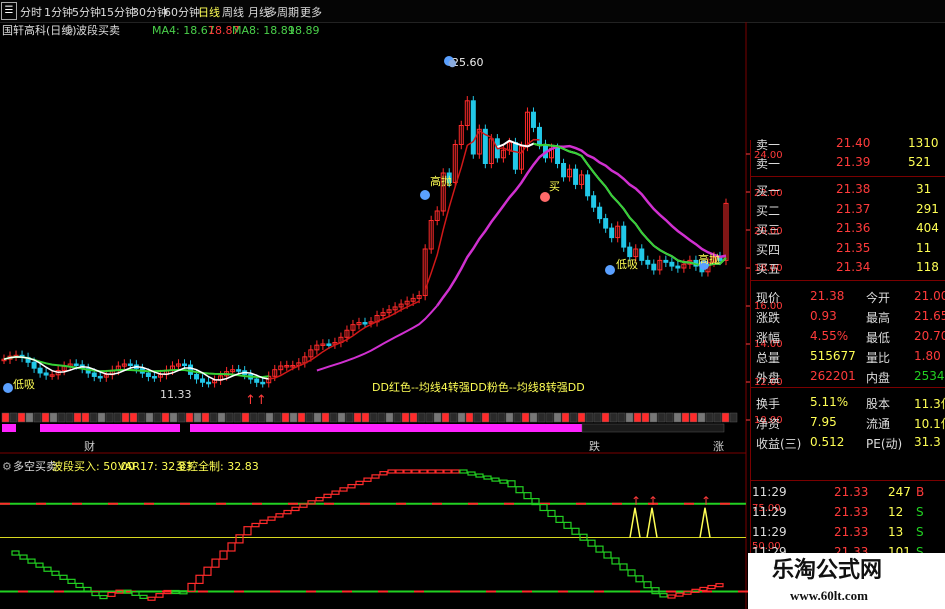 The height and width of the screenshot is (609, 945). What do you see at coordinates (35, 466) in the screenshot?
I see `lower-indicator-name: 多空买卖` at bounding box center [35, 466].